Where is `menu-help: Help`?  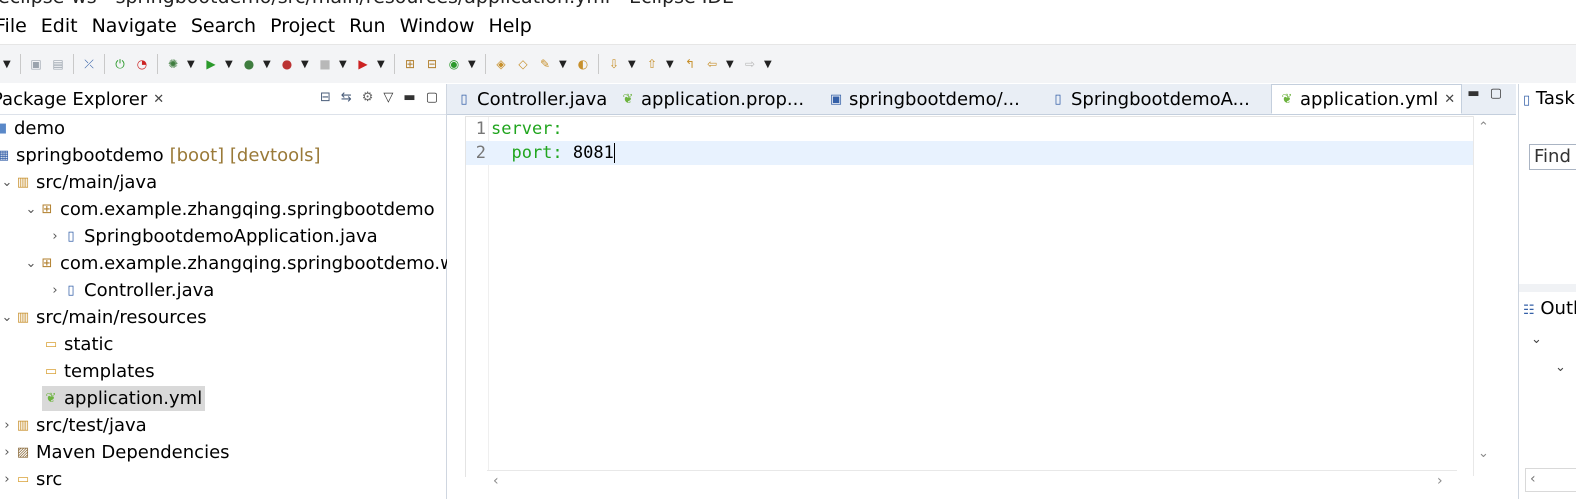 menu-help: Help is located at coordinates (509, 26).